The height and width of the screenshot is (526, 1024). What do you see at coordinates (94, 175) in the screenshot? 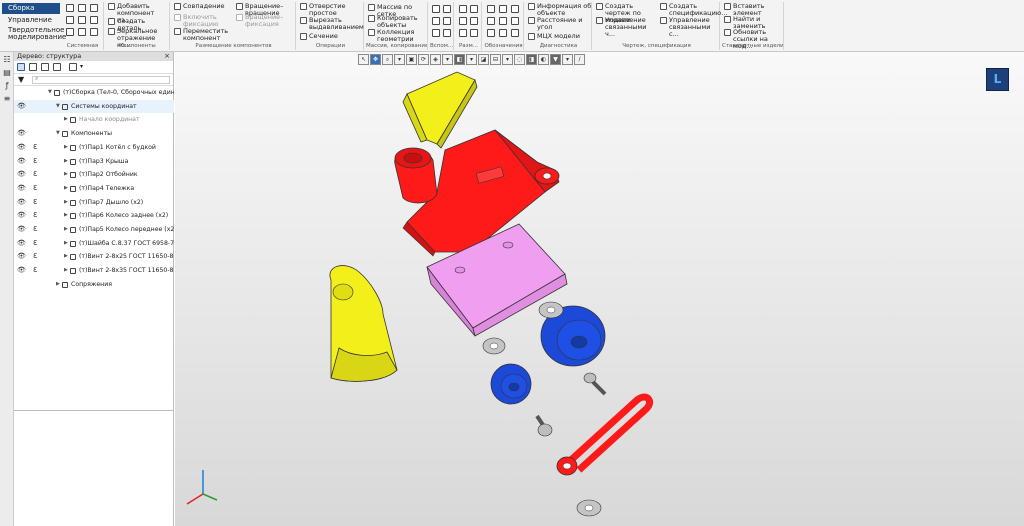
I see `tree-row: 👁 Ɛ ▶ (т)Пар2 Отбойник` at bounding box center [94, 175].